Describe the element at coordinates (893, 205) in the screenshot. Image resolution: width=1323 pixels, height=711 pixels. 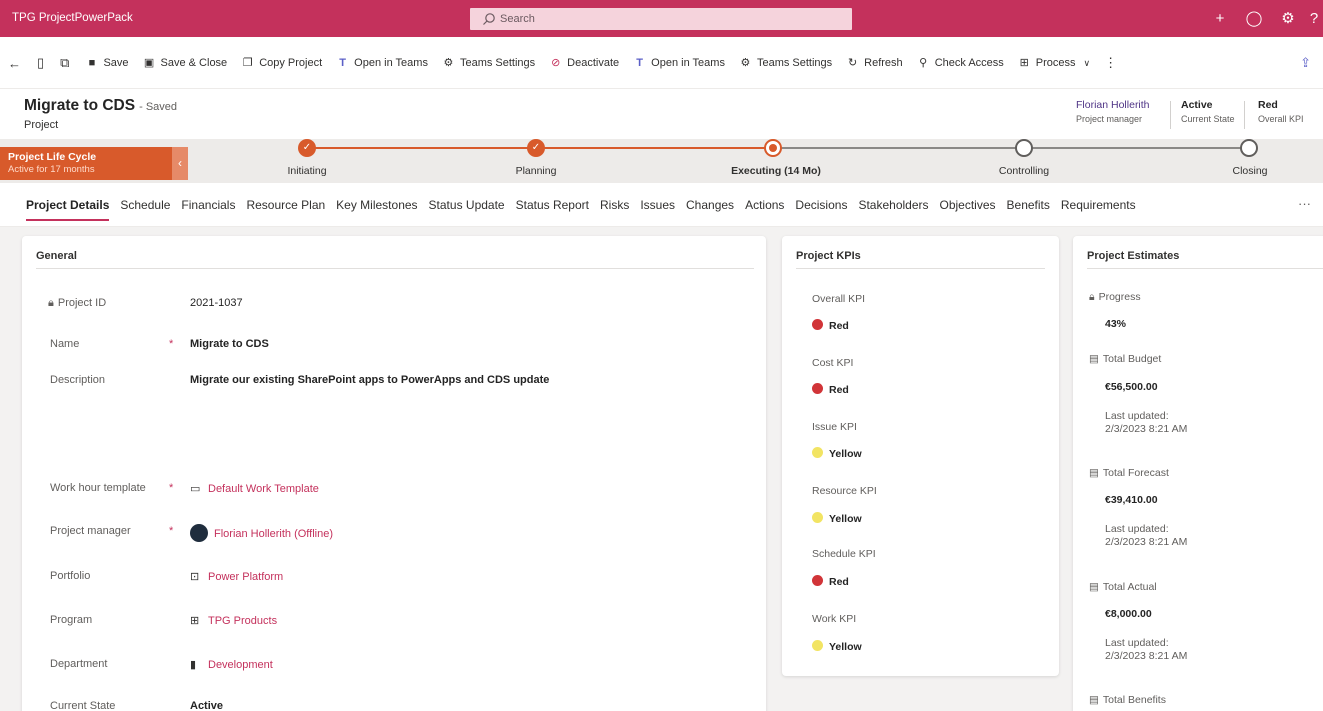
I see `tab-stakeholders: Stakeholders` at that location.